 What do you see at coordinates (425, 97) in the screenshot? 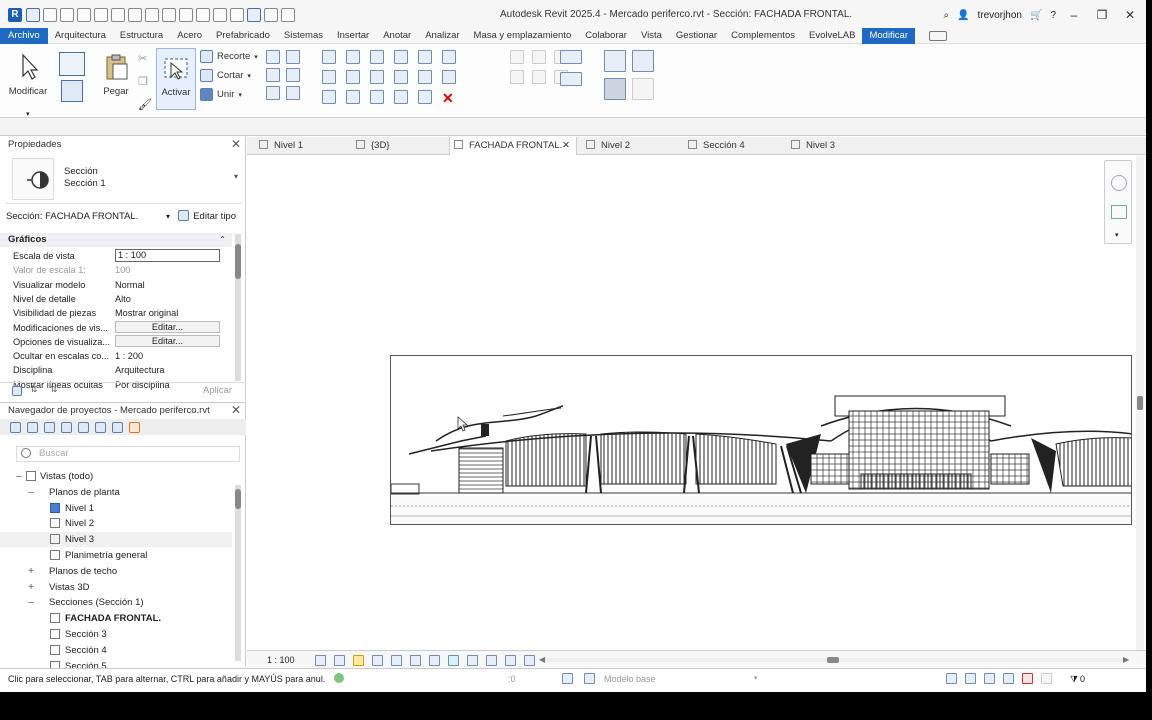
I see `trim-multiple-icon` at bounding box center [425, 97].